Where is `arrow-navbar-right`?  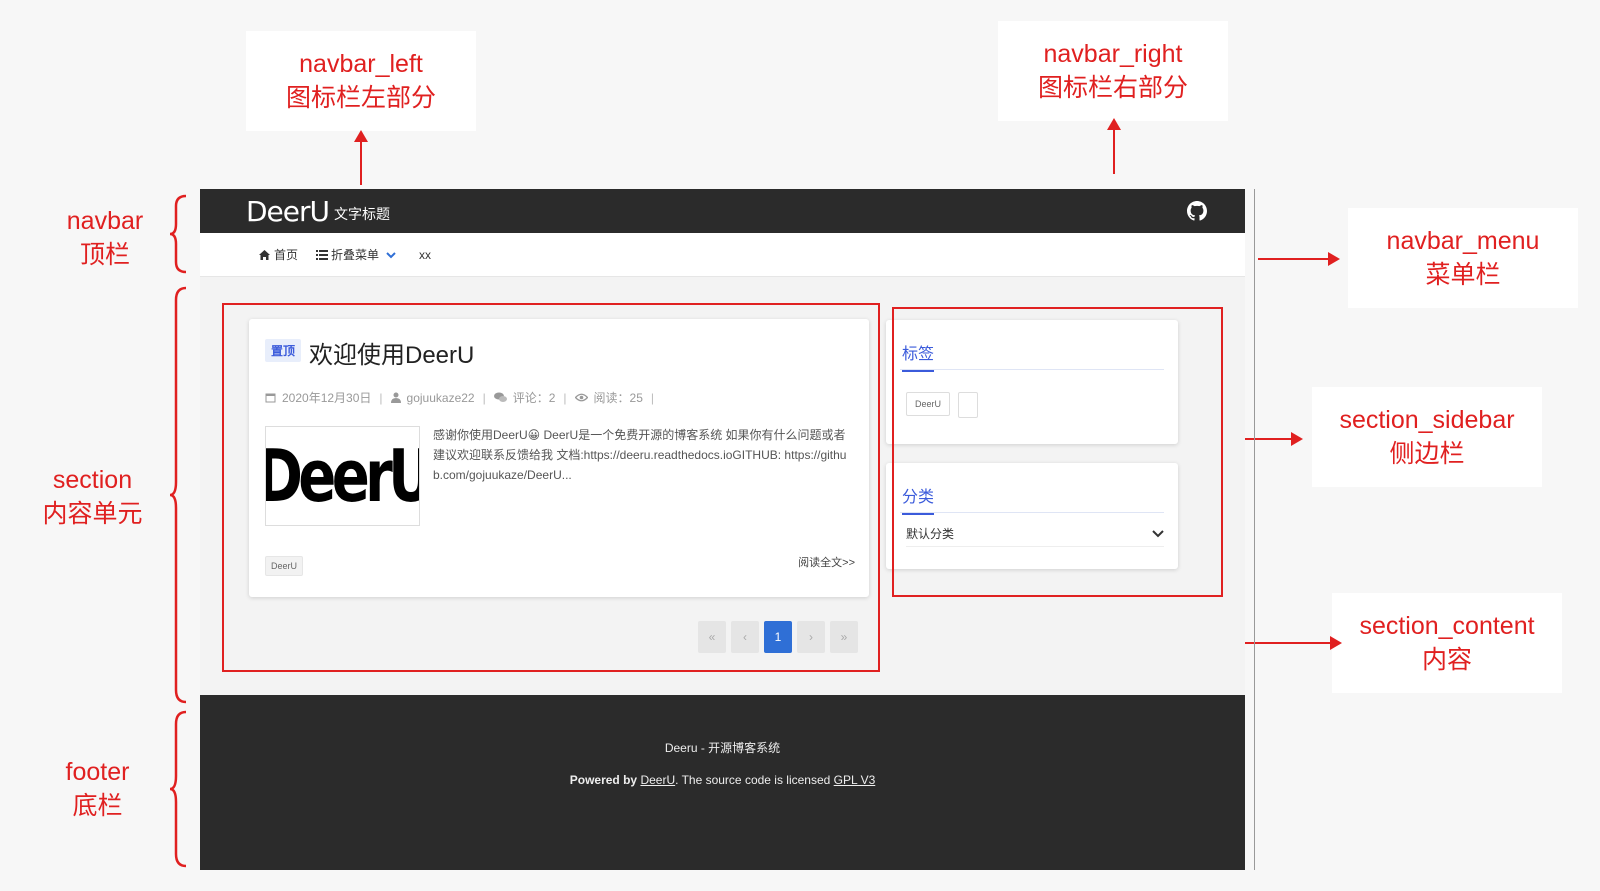
arrow-navbar-right is located at coordinates (1114, 146).